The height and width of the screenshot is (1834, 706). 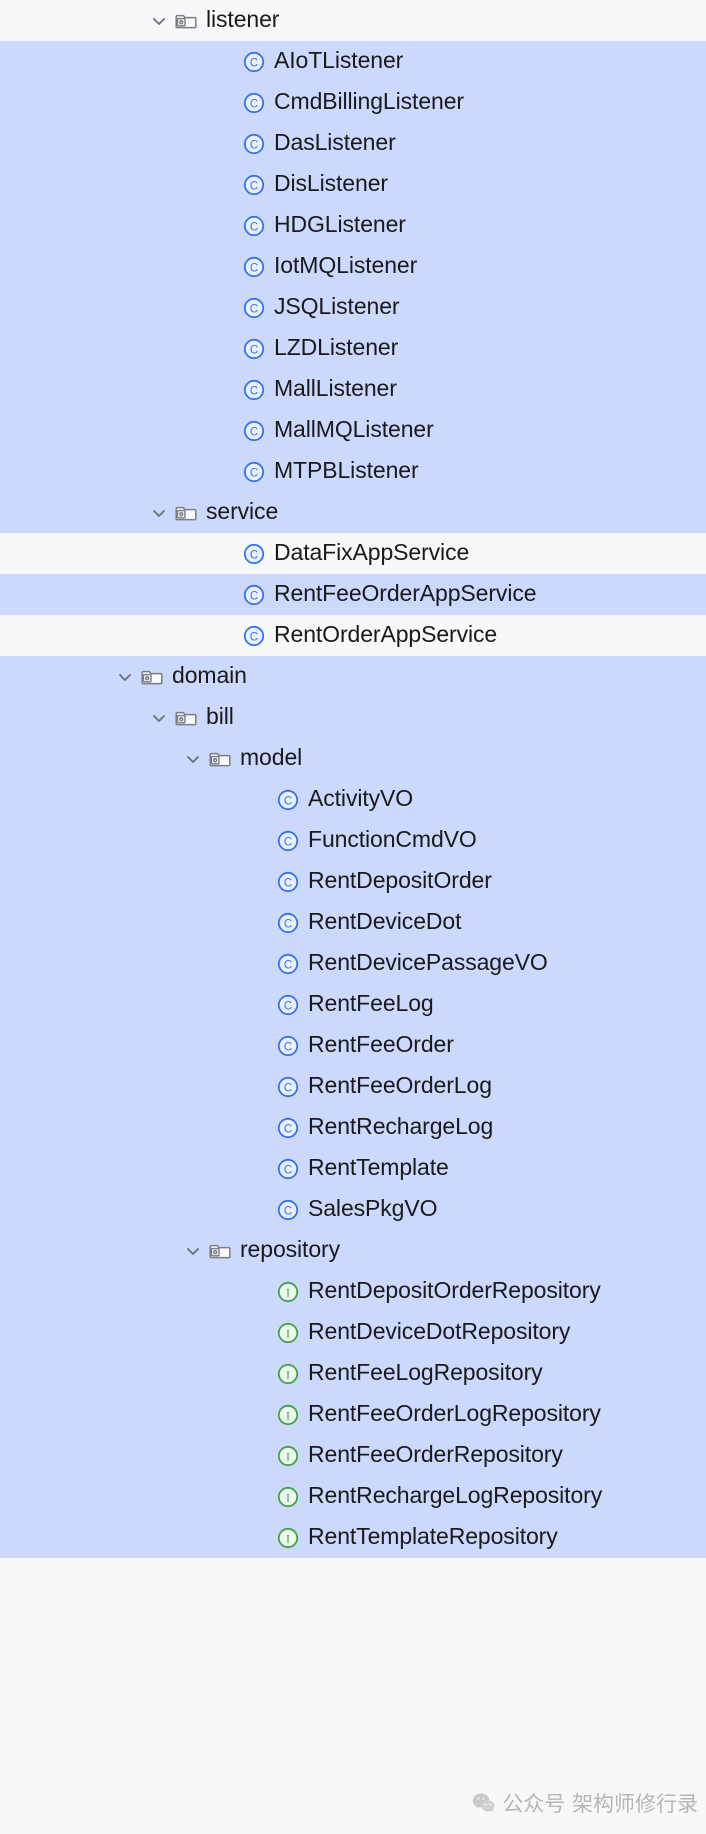 I want to click on tree-row: C IotMQListener, so click(x=353, y=266).